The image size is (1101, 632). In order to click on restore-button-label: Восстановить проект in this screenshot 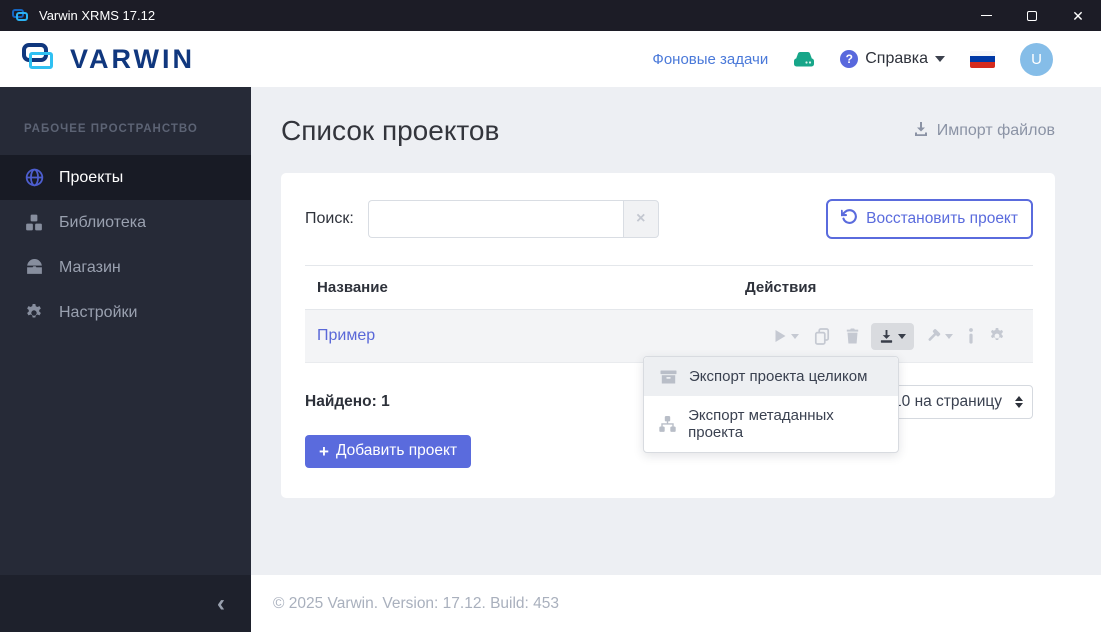, I will do `click(942, 218)`.